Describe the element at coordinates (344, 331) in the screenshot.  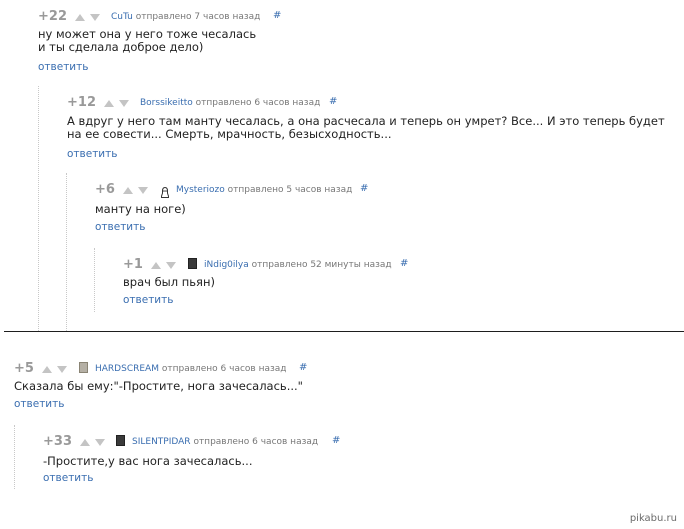
I see `section-divider` at that location.